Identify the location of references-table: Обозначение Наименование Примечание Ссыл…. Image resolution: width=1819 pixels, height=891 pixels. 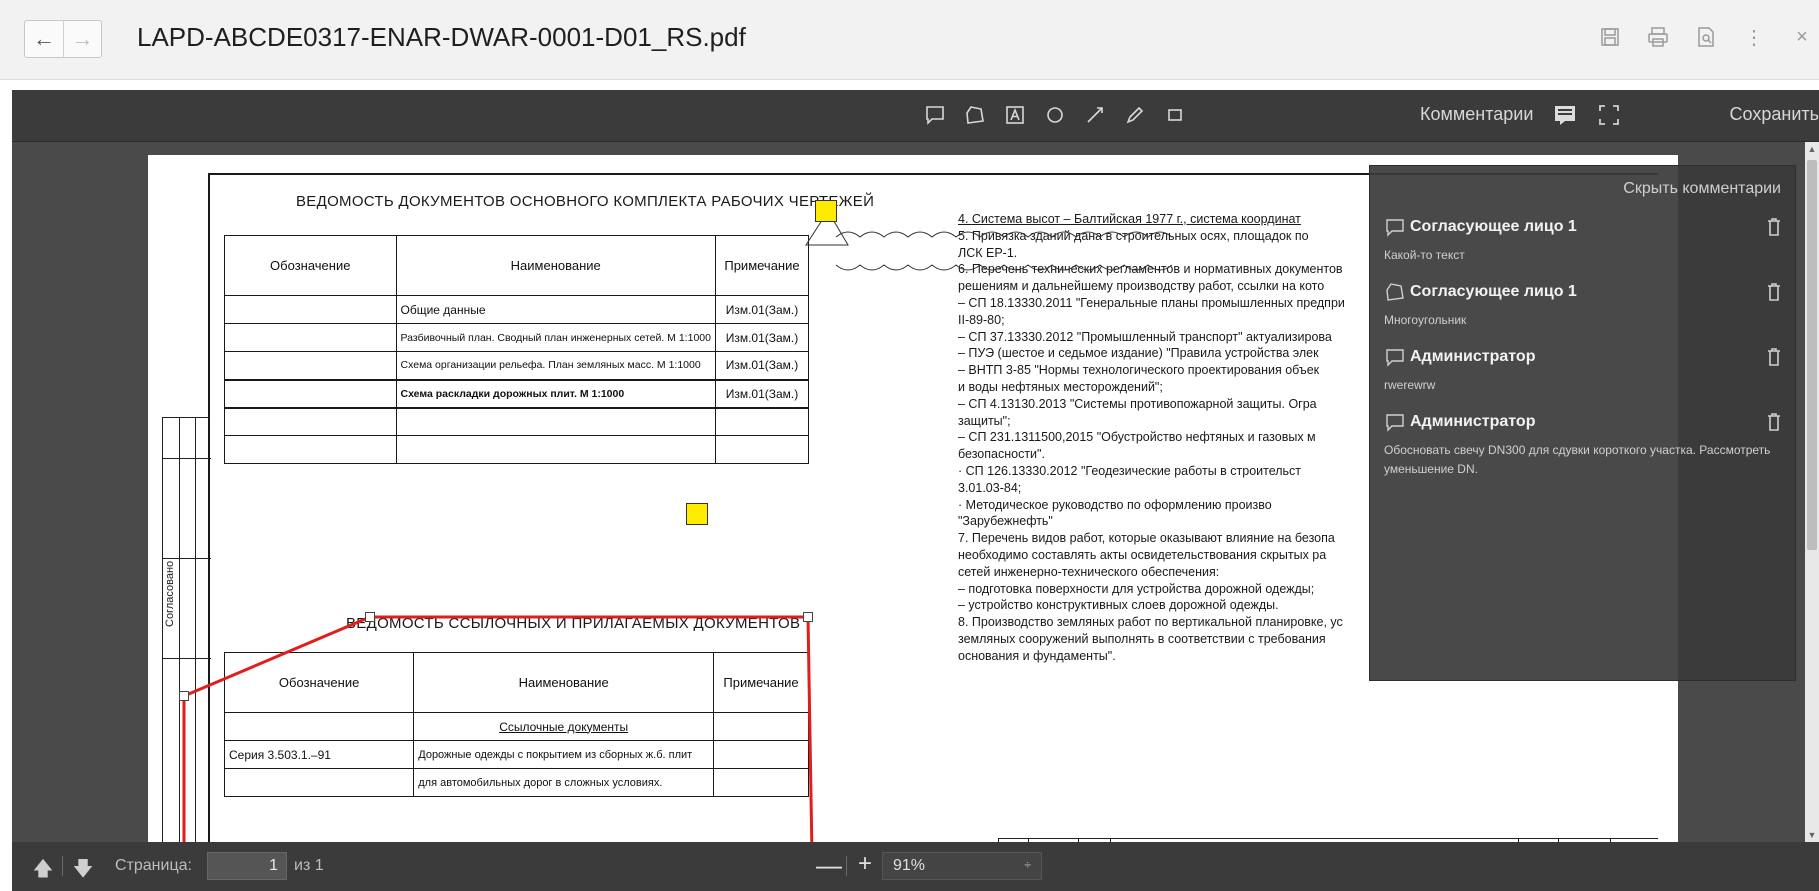
(516, 724).